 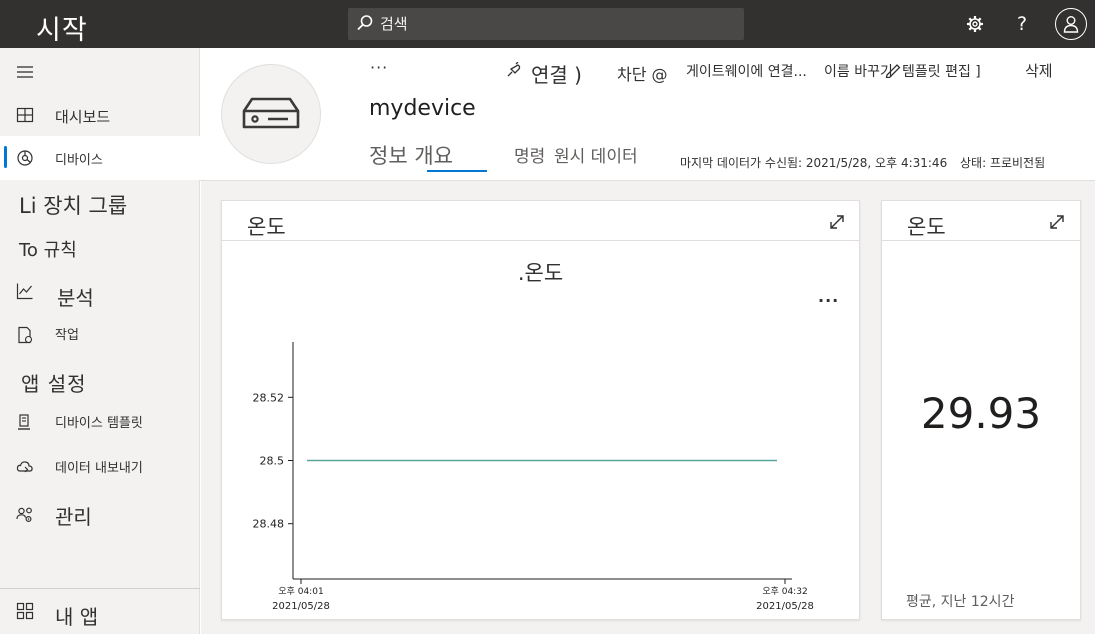 What do you see at coordinates (24, 515) in the screenshot?
I see `administration-icon` at bounding box center [24, 515].